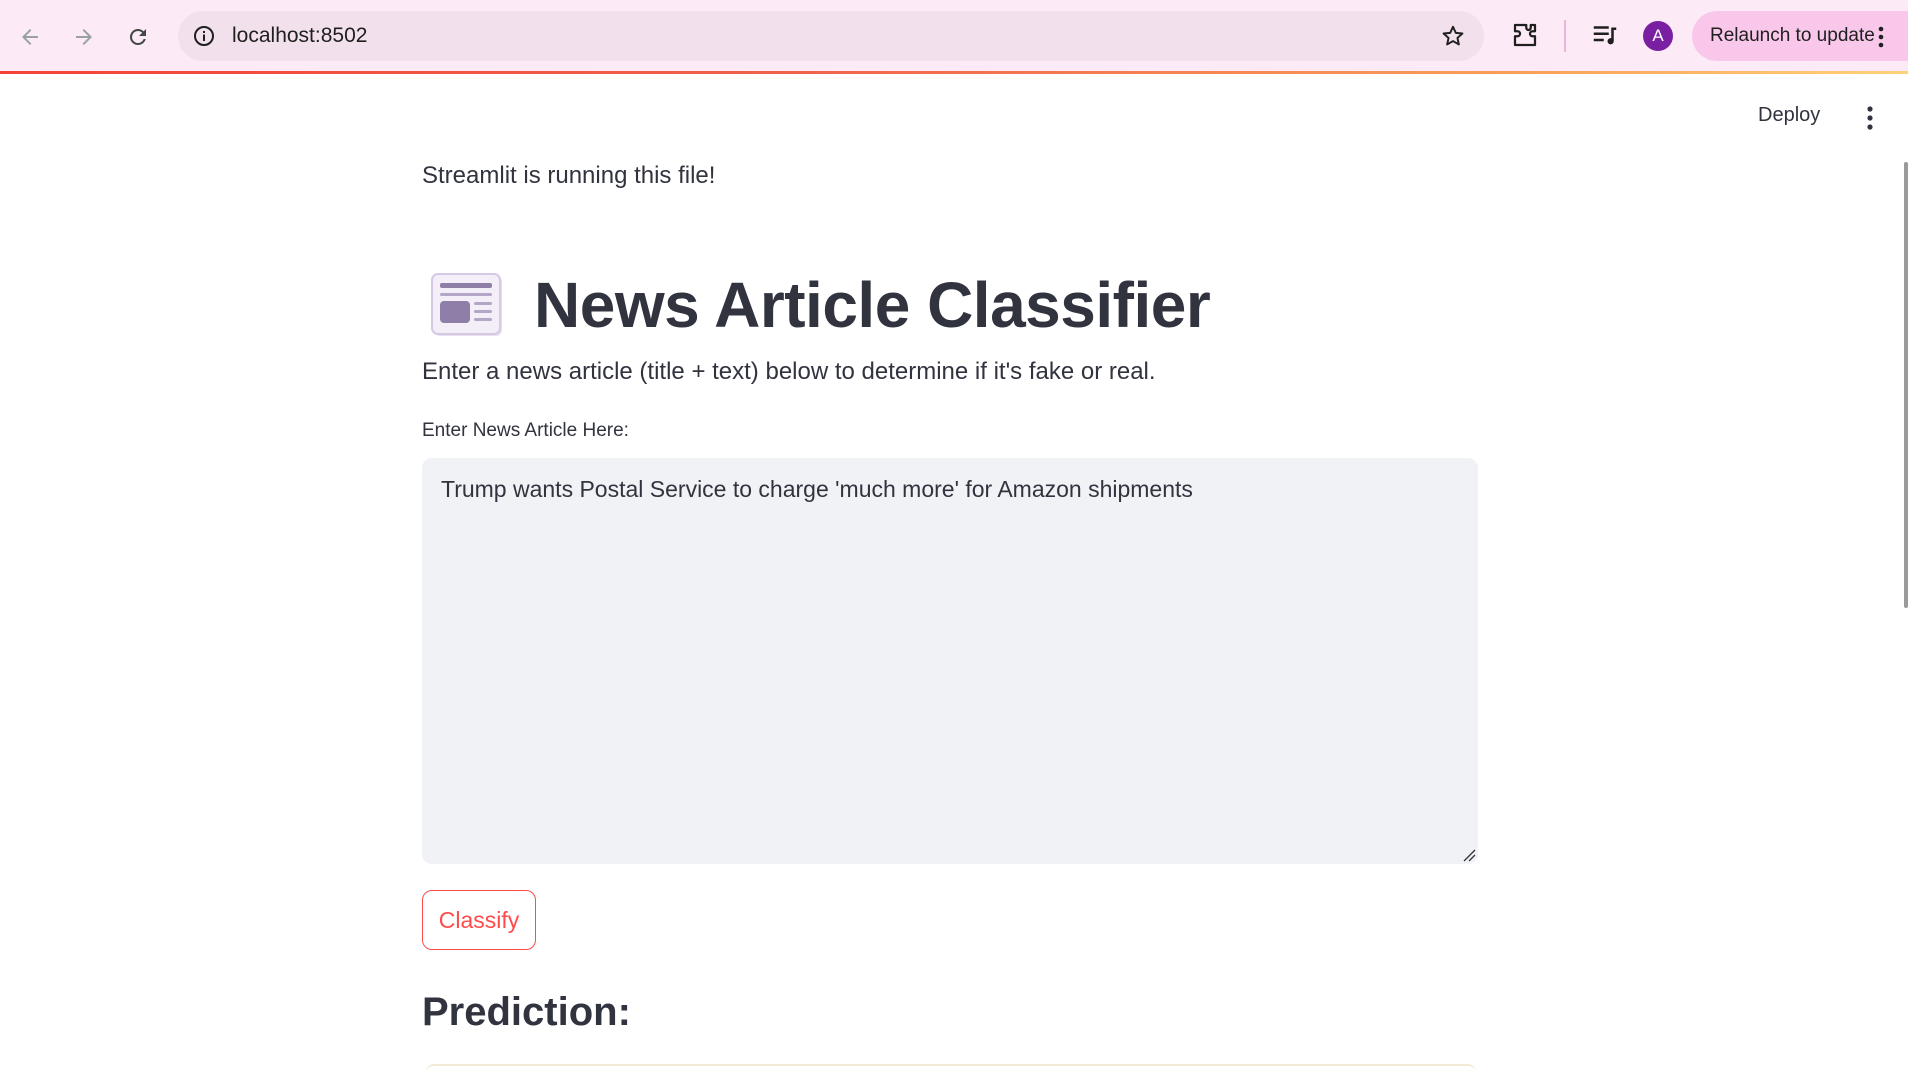 Image resolution: width=1908 pixels, height=1072 pixels. What do you see at coordinates (1658, 36) in the screenshot?
I see `profile-avatar: A` at bounding box center [1658, 36].